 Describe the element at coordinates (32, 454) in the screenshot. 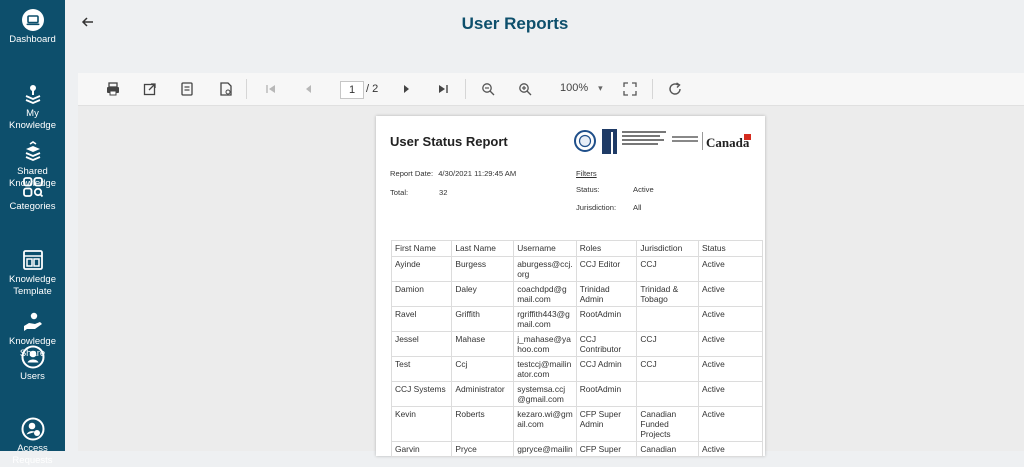

I see `sidebar-item-label: Access Requests` at that location.